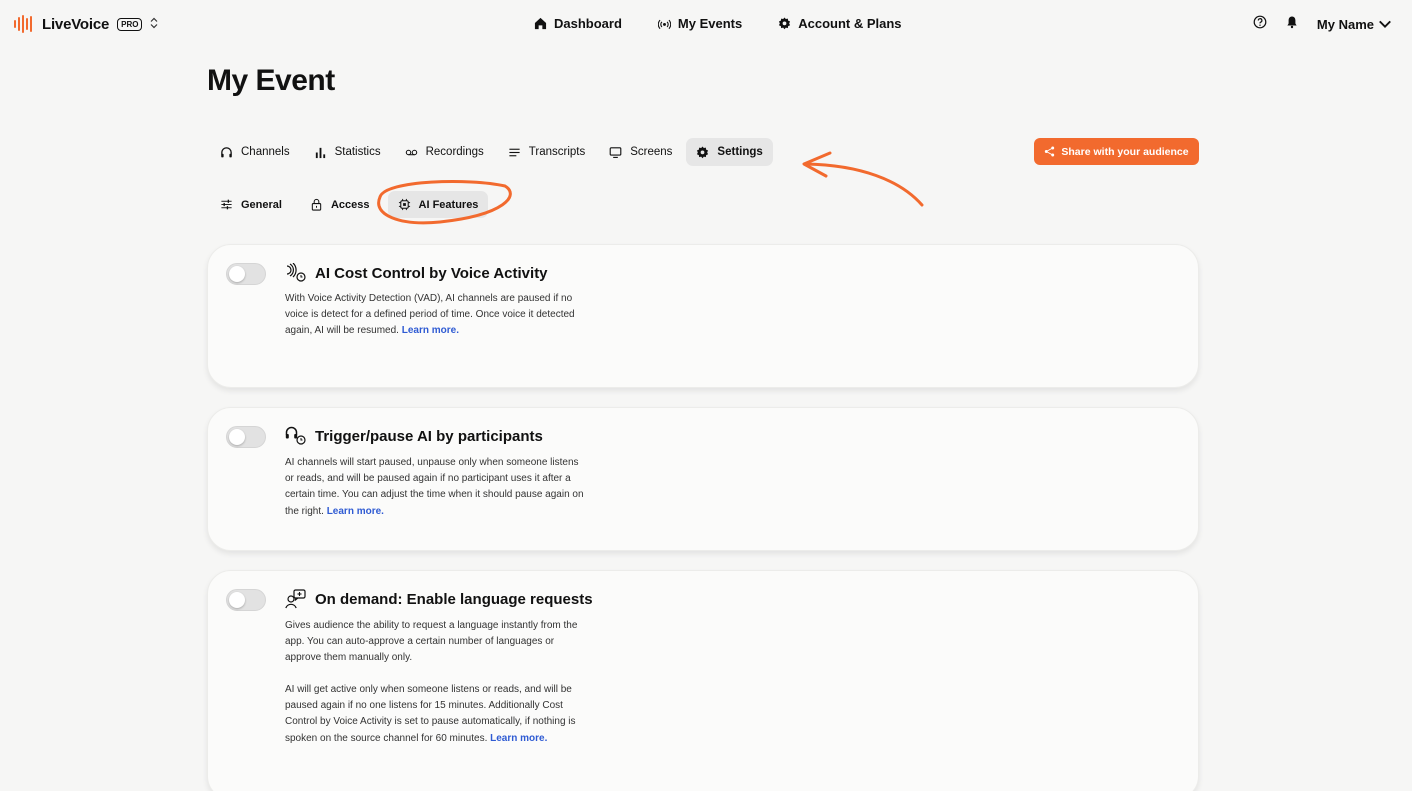 This screenshot has width=1412, height=791. I want to click on annotation-arrowhead, so click(817, 164).